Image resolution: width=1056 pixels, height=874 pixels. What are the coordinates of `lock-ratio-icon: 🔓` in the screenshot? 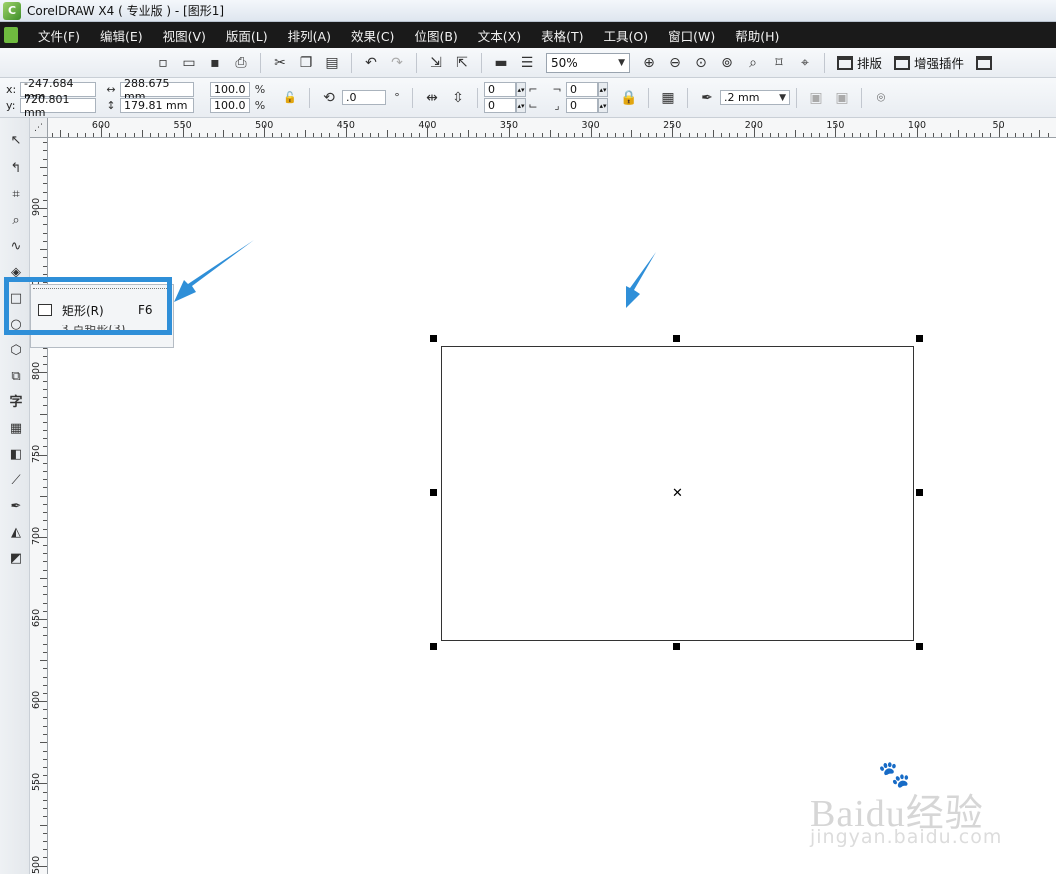 It's located at (290, 98).